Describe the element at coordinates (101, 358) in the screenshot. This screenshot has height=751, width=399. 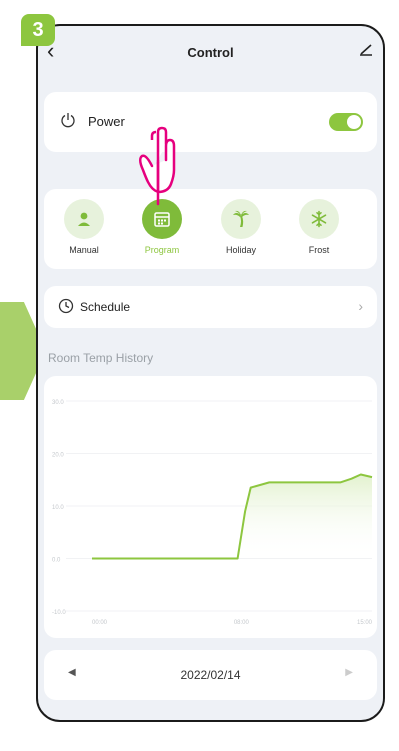
I see `history-title: Room Temp History` at that location.